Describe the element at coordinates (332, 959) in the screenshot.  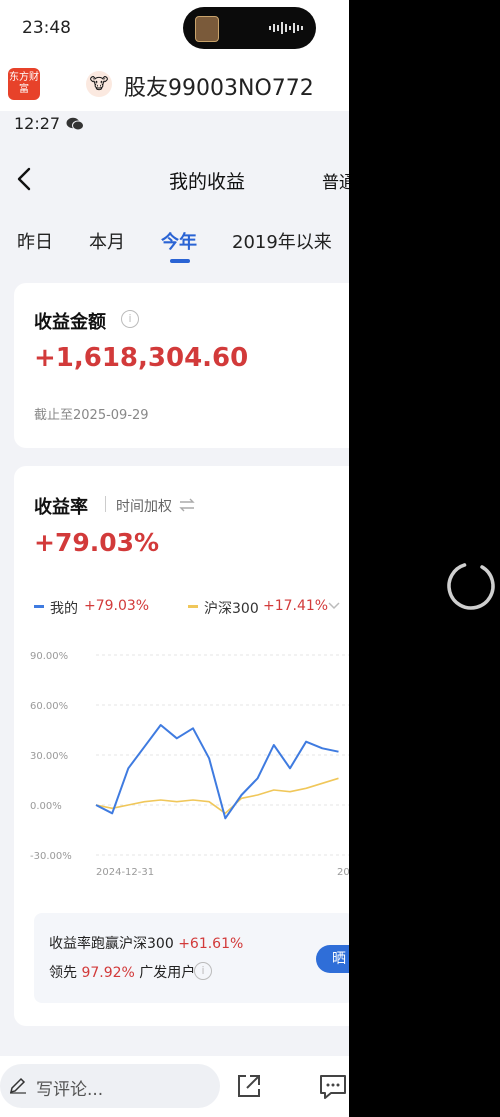
I see `share-button: 晒` at that location.